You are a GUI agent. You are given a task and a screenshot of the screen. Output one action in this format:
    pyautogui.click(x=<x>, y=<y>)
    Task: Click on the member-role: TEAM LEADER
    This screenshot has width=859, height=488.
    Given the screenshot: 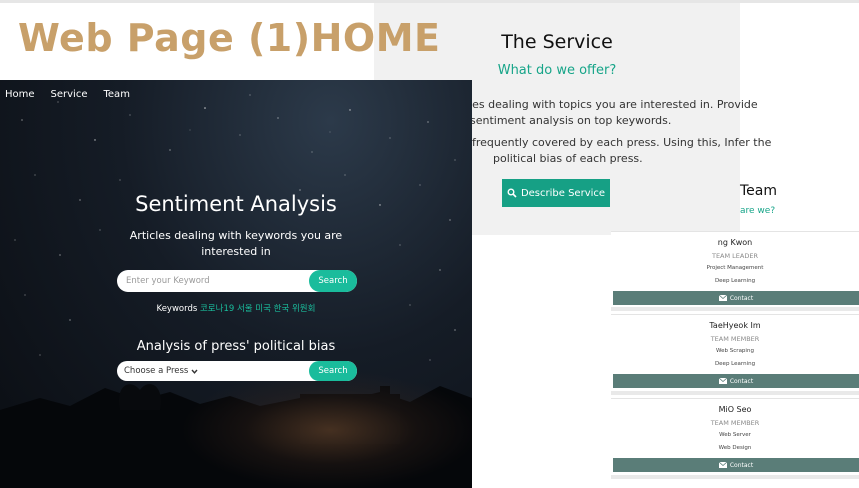 What is the action you would take?
    pyautogui.click(x=734, y=256)
    